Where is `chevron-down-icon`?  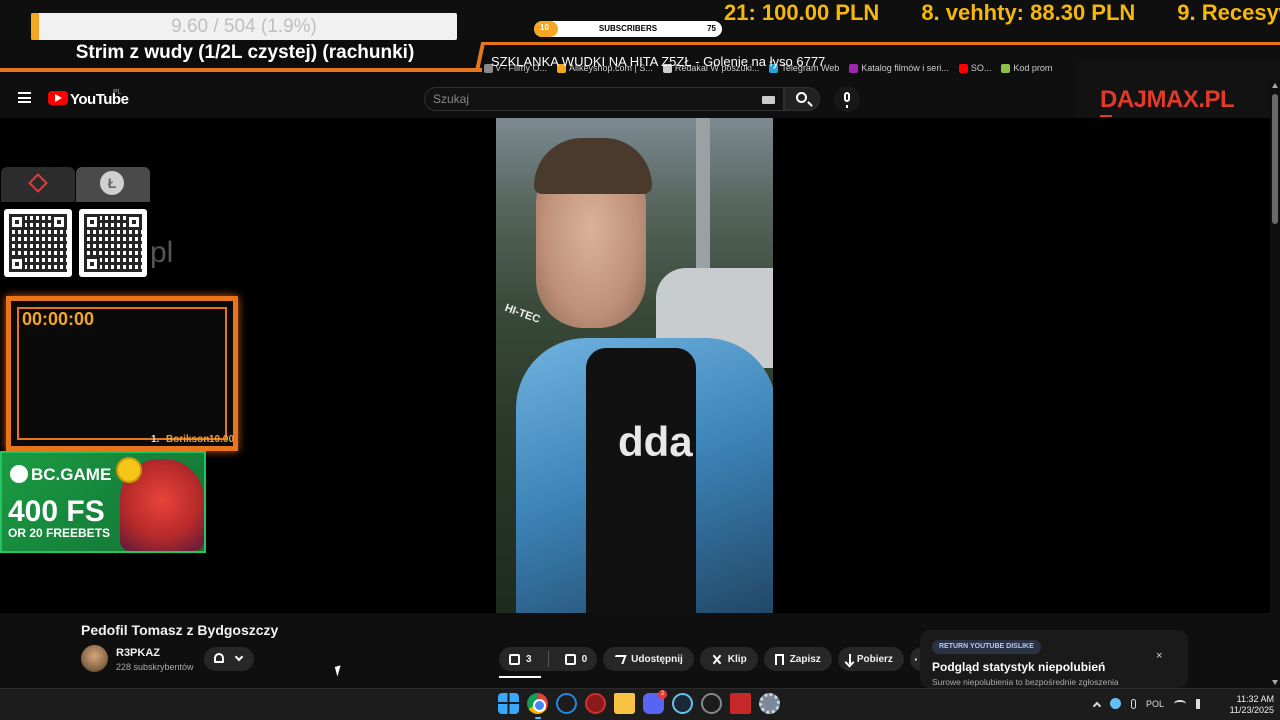 chevron-down-icon is located at coordinates (239, 657).